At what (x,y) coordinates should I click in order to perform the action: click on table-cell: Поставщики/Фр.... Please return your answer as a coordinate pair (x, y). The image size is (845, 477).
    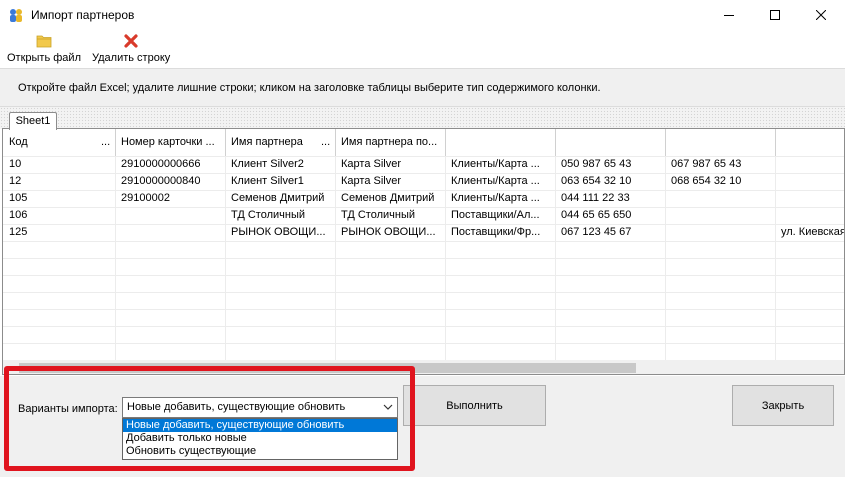
    Looking at the image, I should click on (500, 232).